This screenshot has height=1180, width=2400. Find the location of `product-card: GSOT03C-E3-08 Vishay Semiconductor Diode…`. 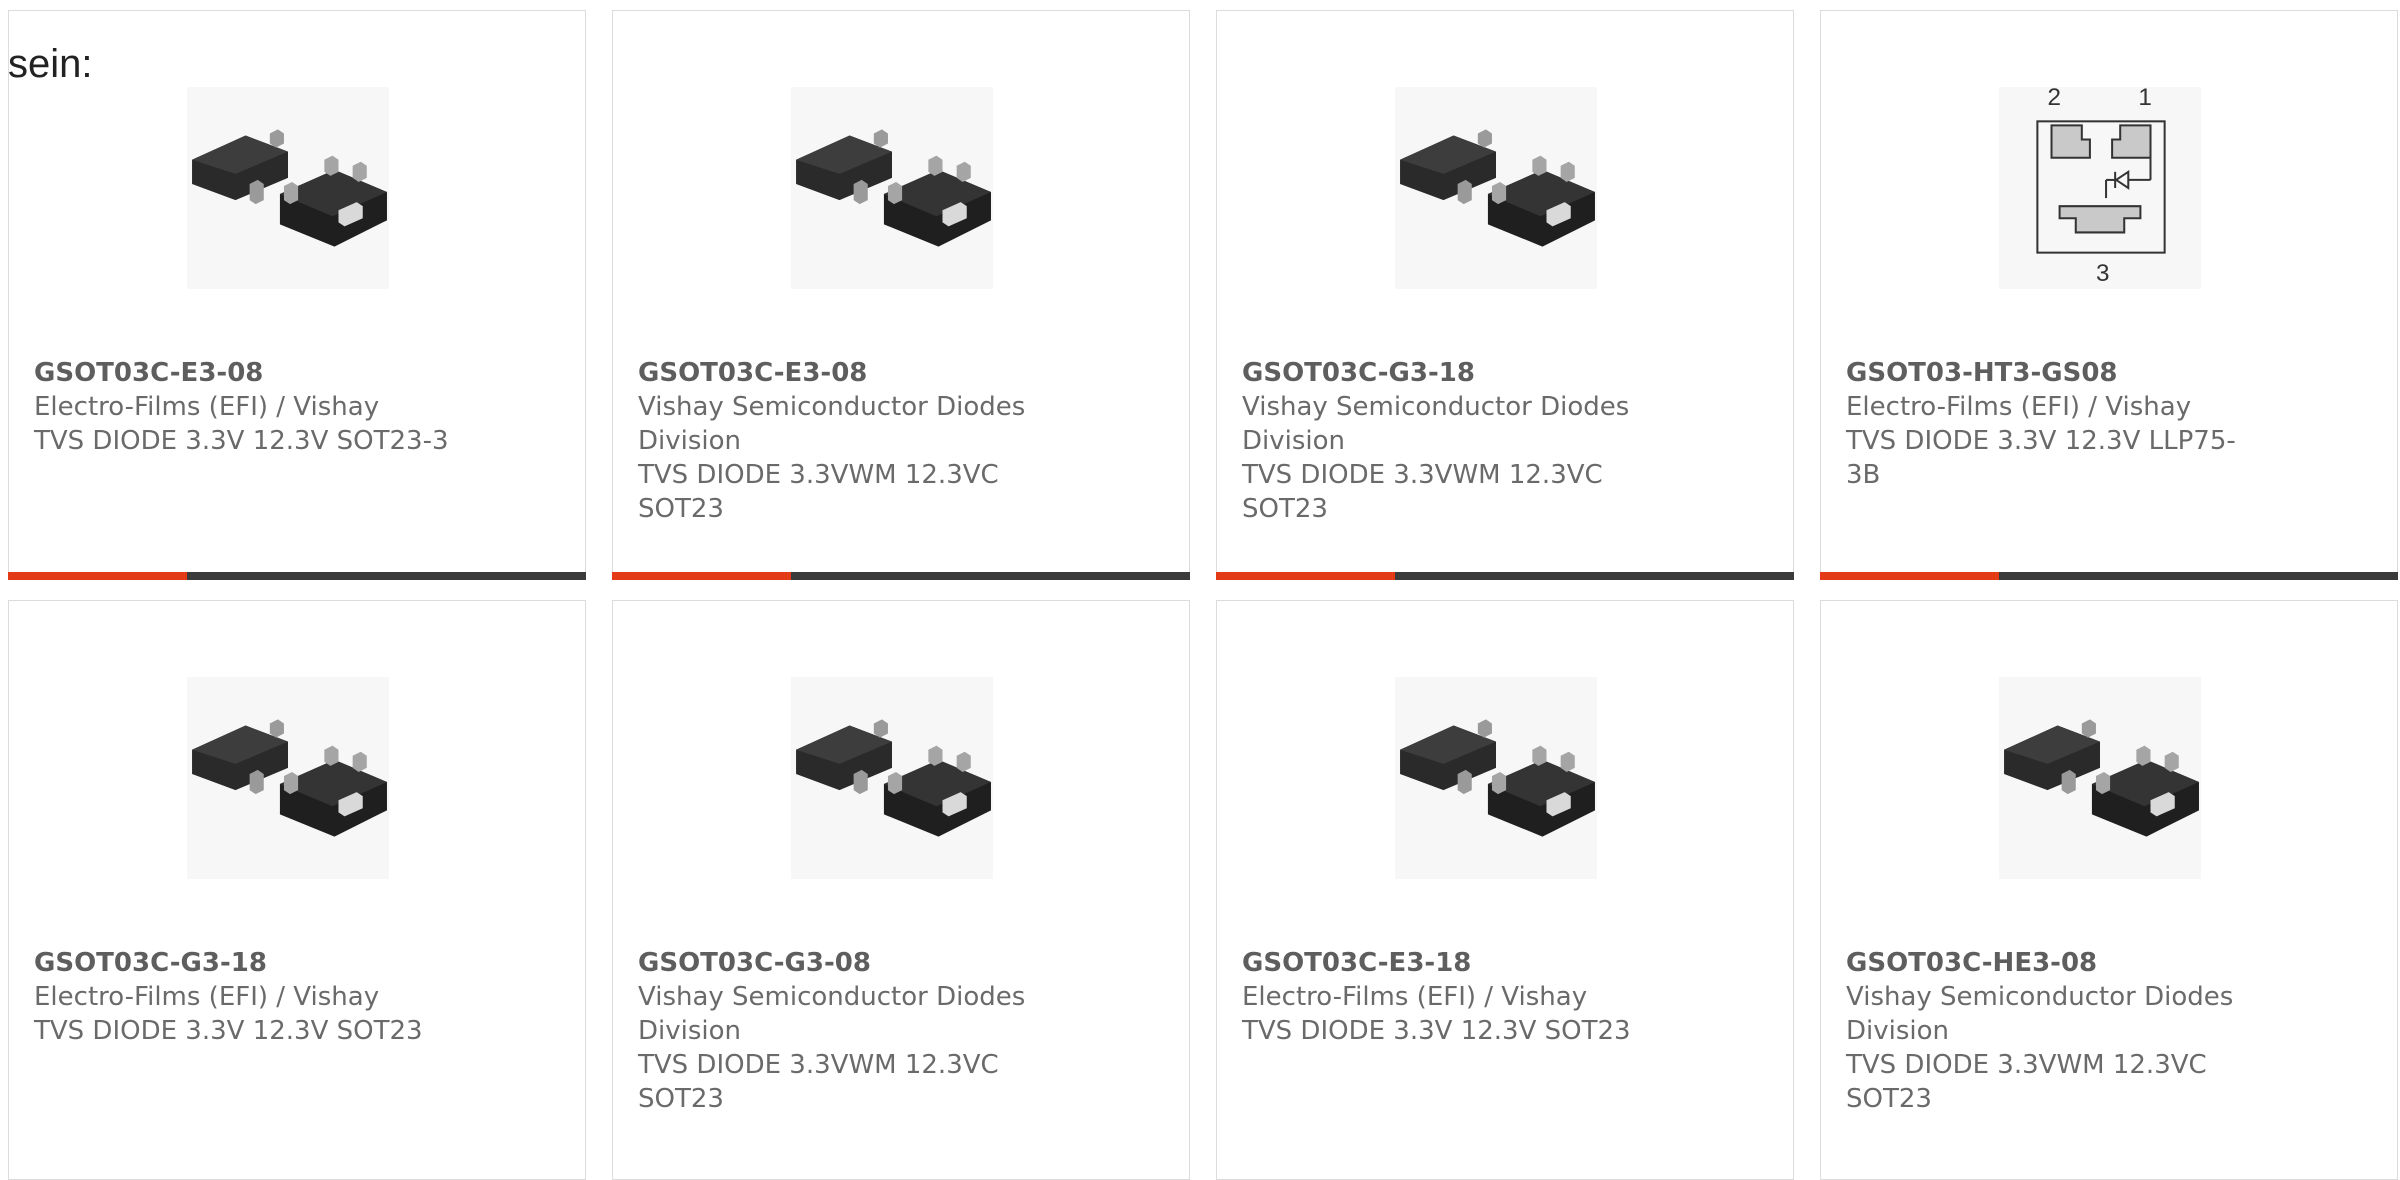

product-card: GSOT03C-E3-08 Vishay Semiconductor Diode… is located at coordinates (901, 295).